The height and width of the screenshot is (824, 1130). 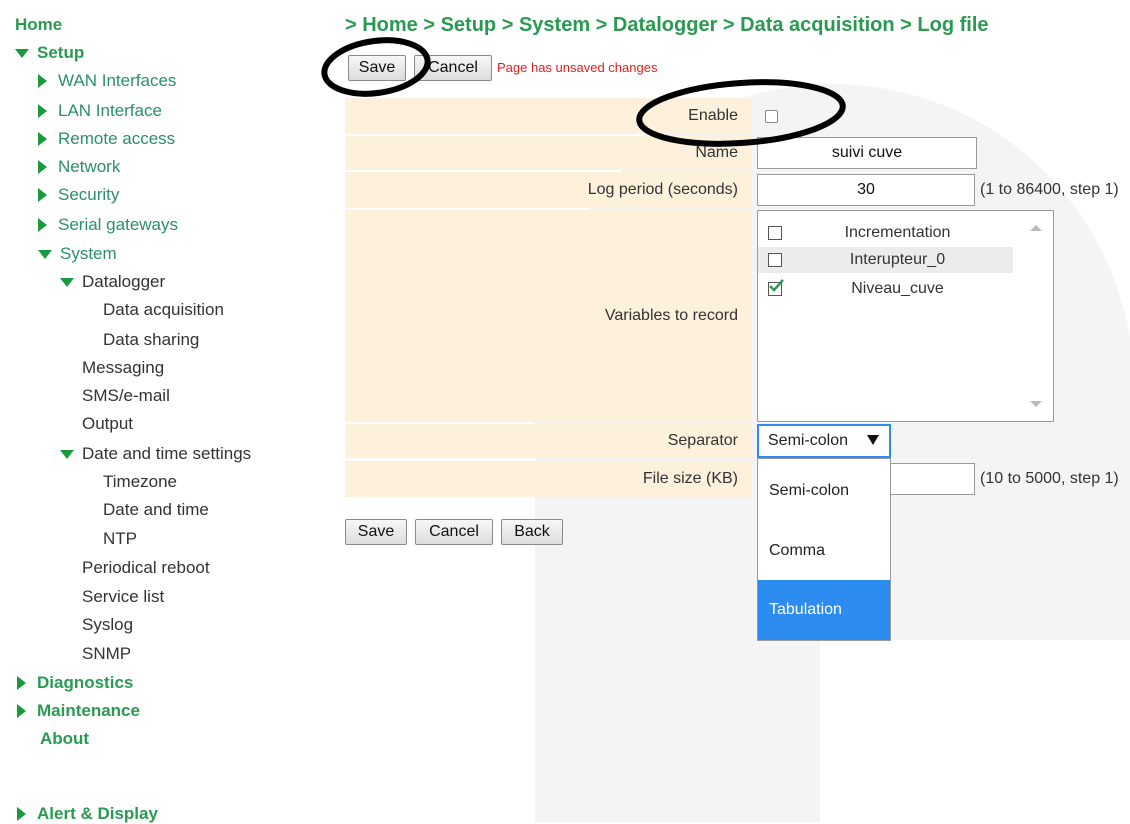 What do you see at coordinates (776, 287) in the screenshot?
I see `checkbox-checked-icon` at bounding box center [776, 287].